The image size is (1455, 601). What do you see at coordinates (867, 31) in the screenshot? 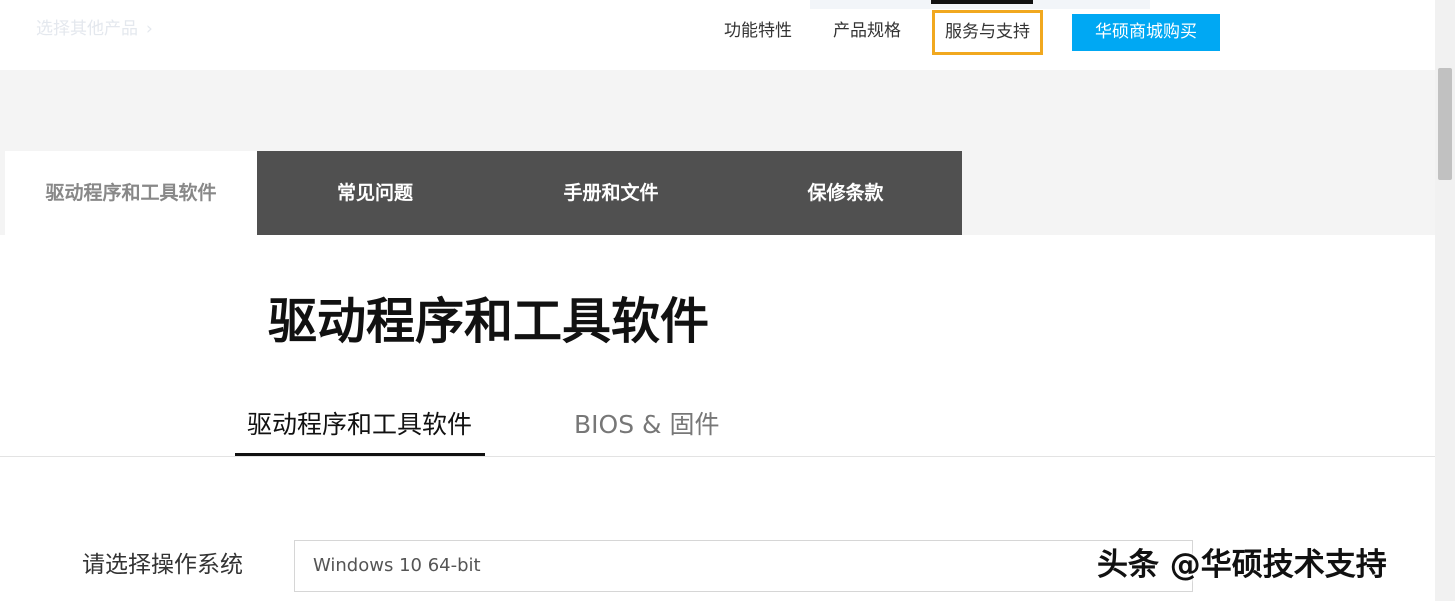
I see `nav-specs: 产品规格` at bounding box center [867, 31].